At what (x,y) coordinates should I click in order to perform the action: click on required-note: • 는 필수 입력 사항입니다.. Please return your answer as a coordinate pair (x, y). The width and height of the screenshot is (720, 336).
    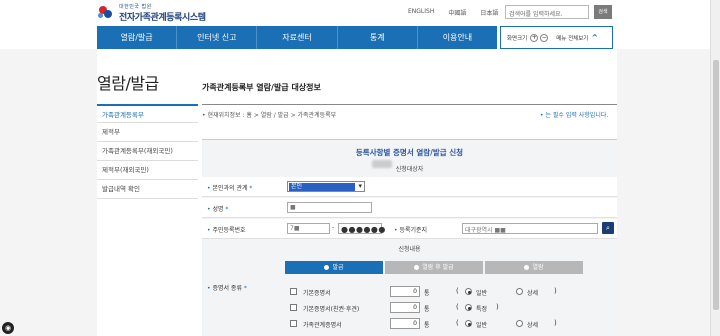
    Looking at the image, I should click on (574, 115).